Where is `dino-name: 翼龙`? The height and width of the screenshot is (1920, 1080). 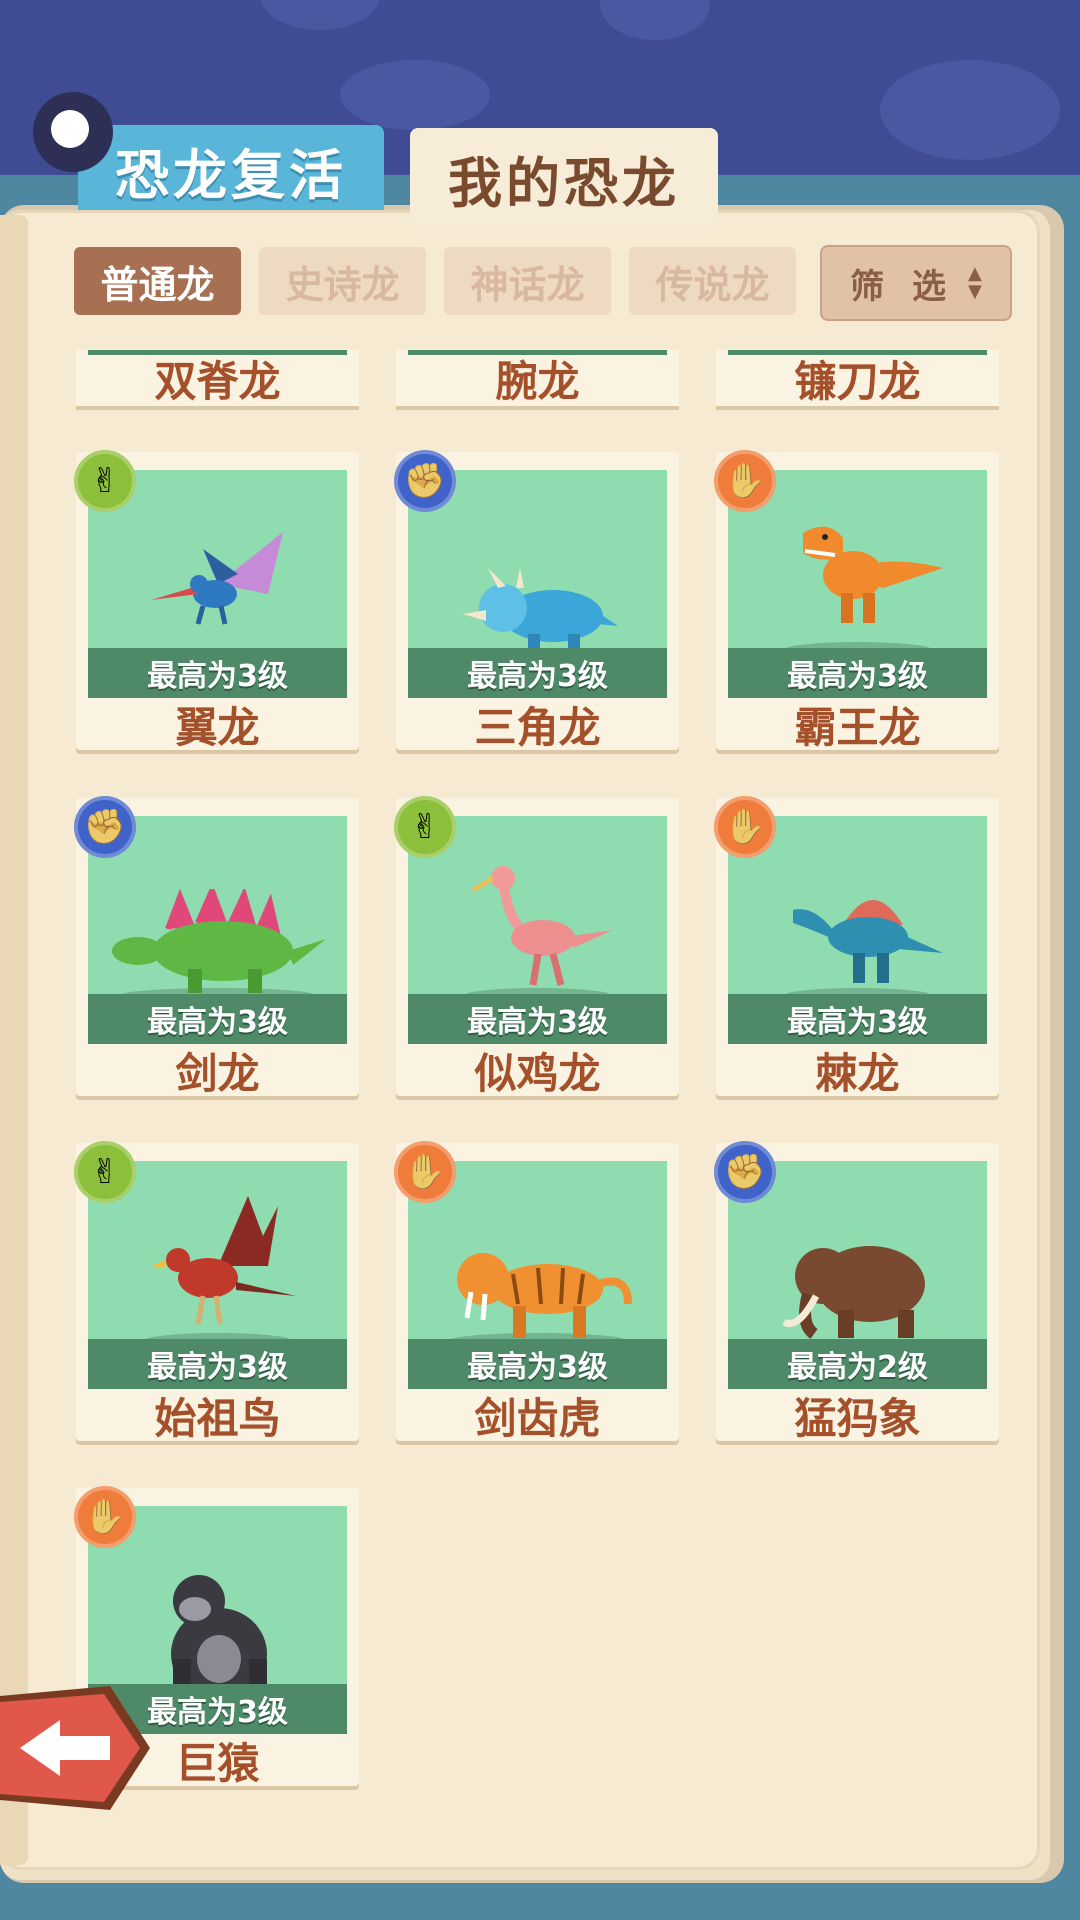
dino-name: 翼龙 is located at coordinates (217, 727).